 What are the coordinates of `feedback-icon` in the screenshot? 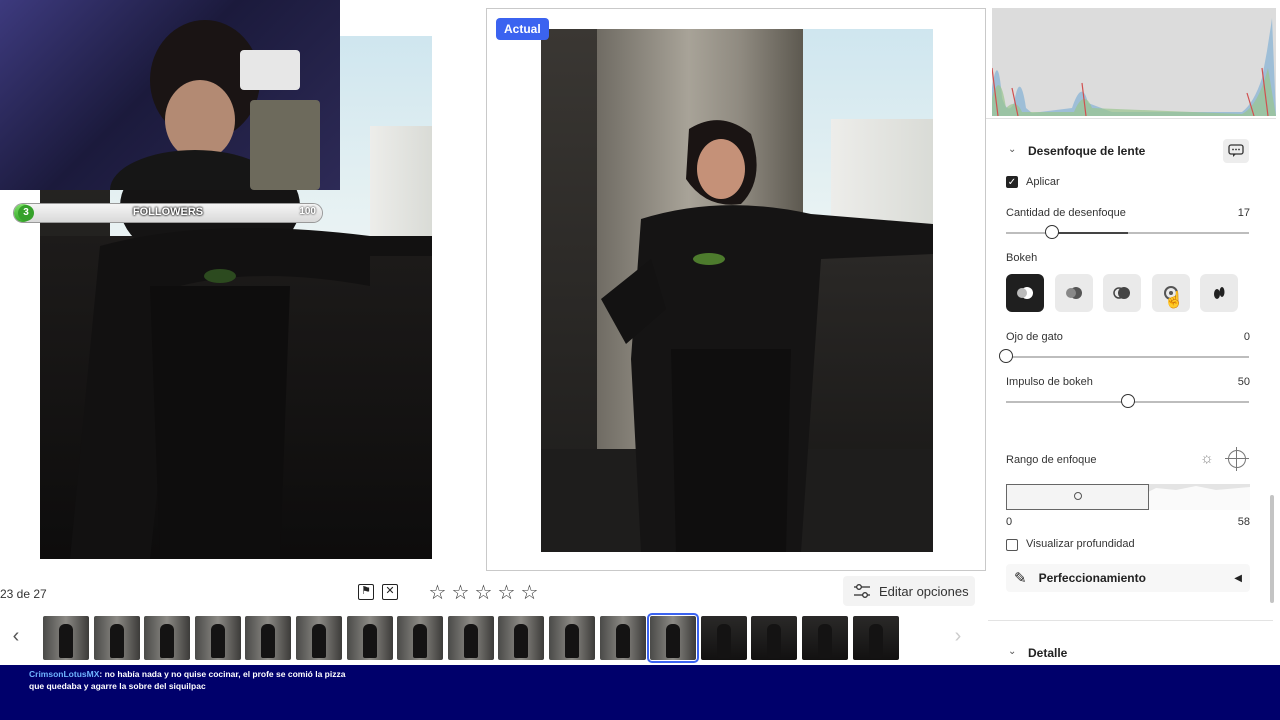 It's located at (1236, 151).